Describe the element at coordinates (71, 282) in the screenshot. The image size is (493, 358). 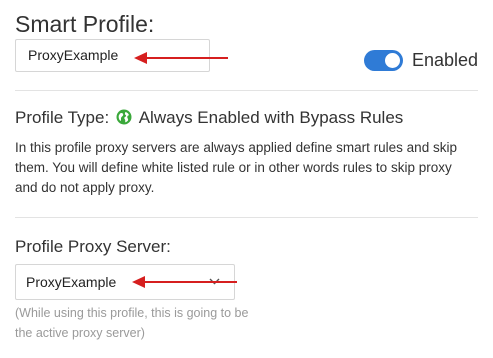
I see `proxy-server-selected: ProxyExample` at that location.